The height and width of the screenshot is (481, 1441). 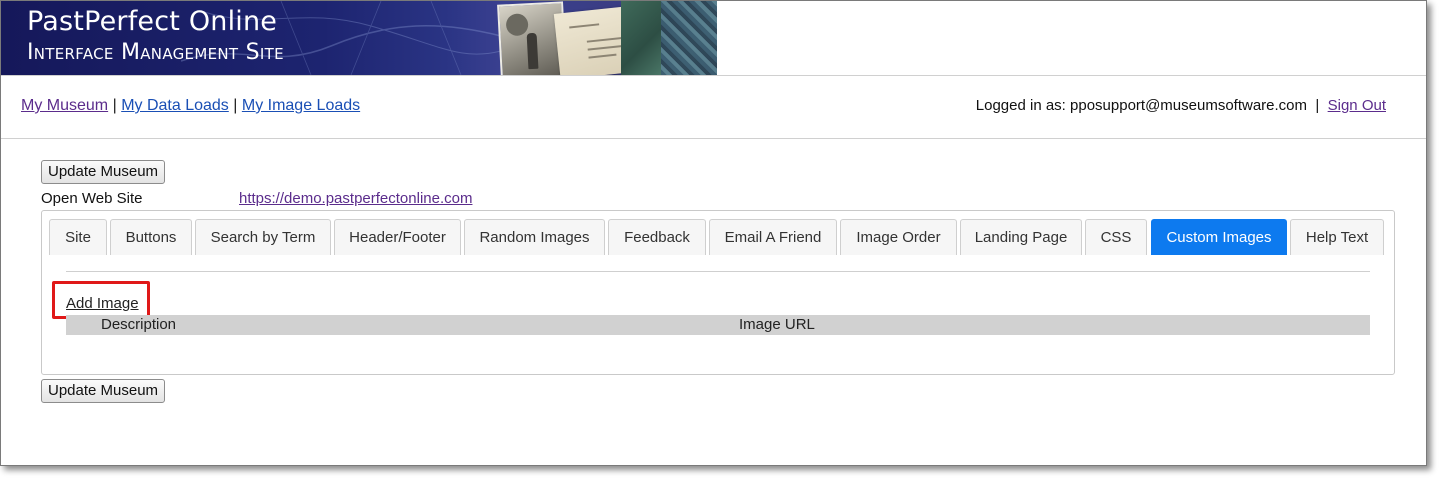 I want to click on tab-site: Site, so click(x=78, y=237).